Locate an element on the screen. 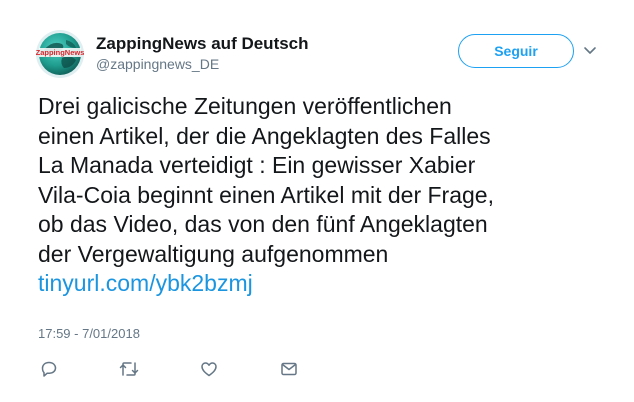  avatar: ZappingNews is located at coordinates (60, 54).